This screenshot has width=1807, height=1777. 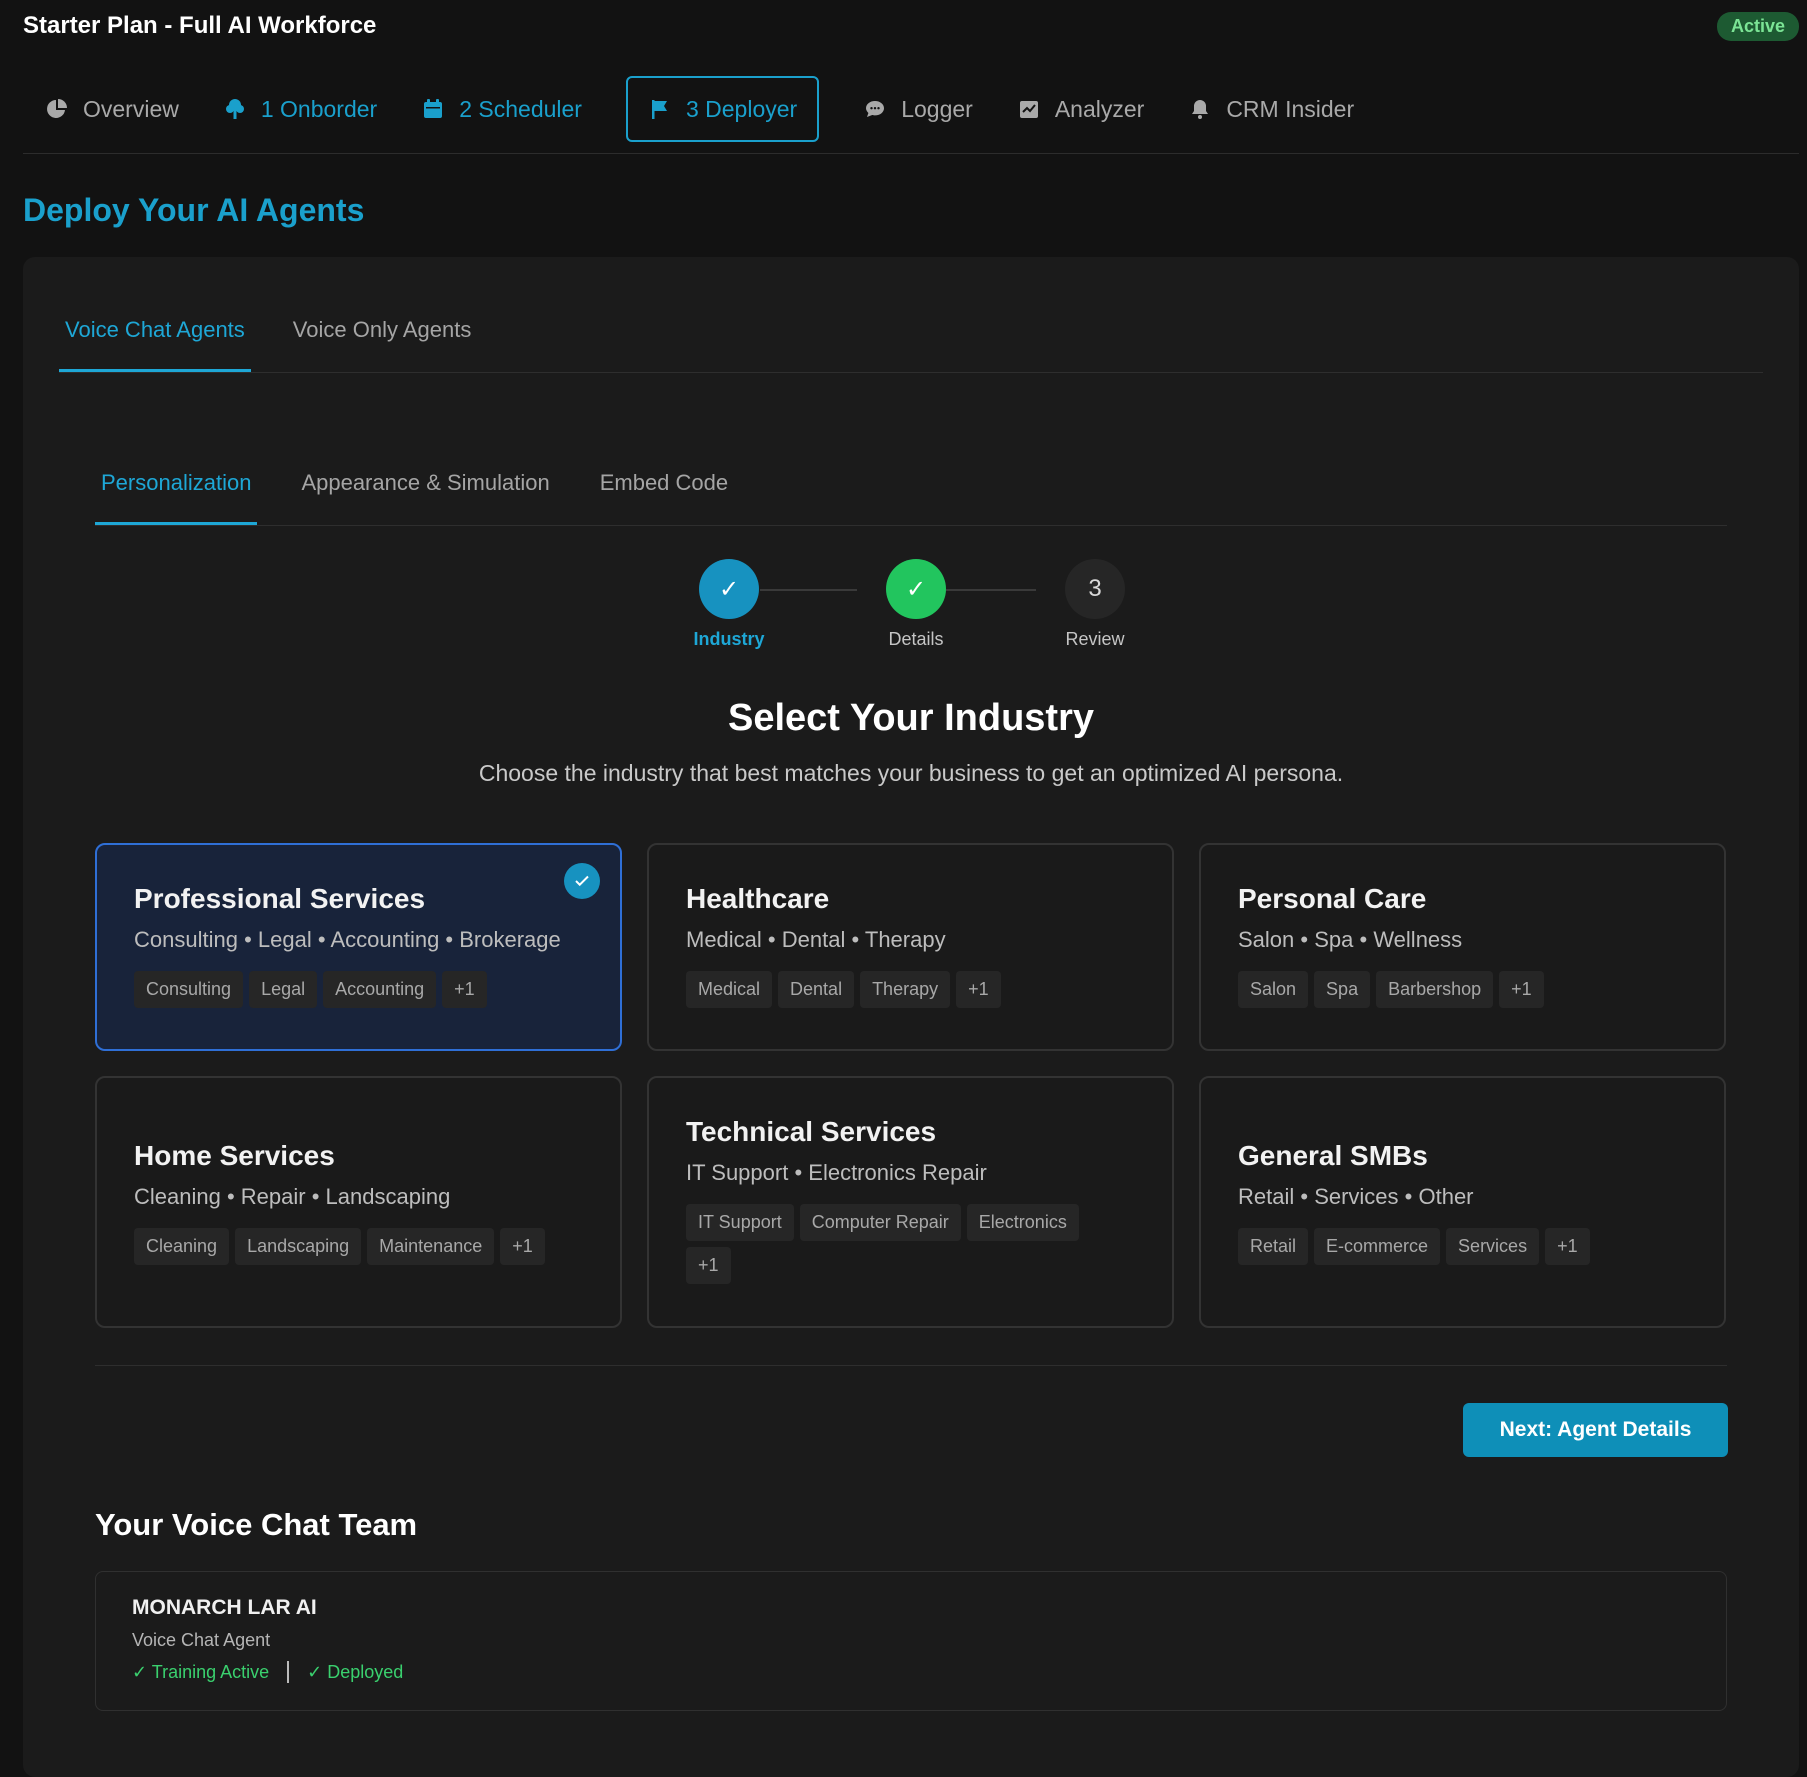 I want to click on industry-card-description: Cleaning • Repair • Landscaping, so click(x=361, y=1197).